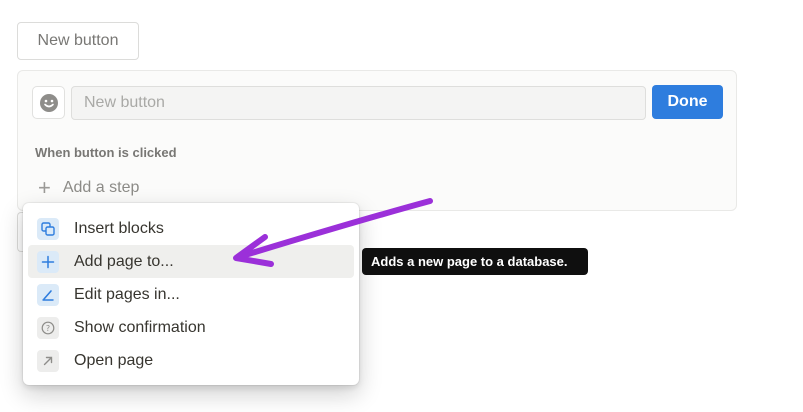 The width and height of the screenshot is (803, 412). I want to click on edit-pages-icon, so click(48, 294).